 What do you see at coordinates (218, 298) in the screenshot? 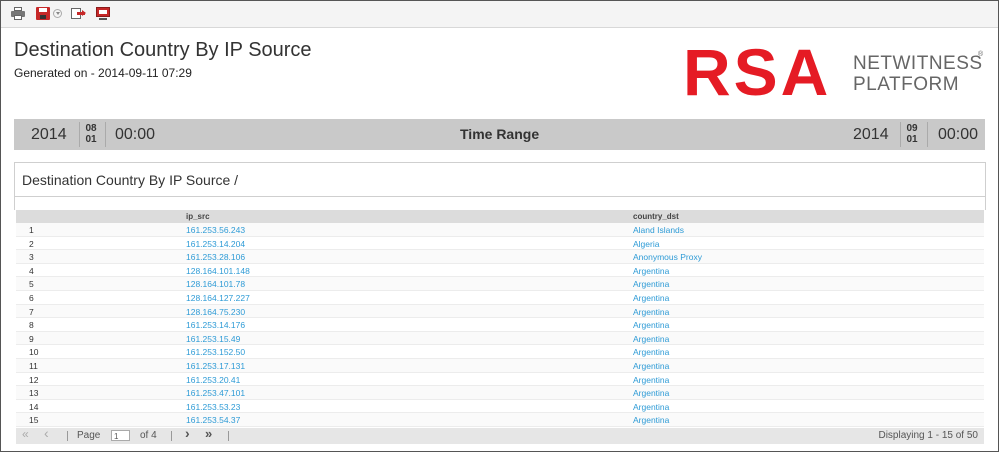
I see `ip-src-link: 128.164.127.227` at bounding box center [218, 298].